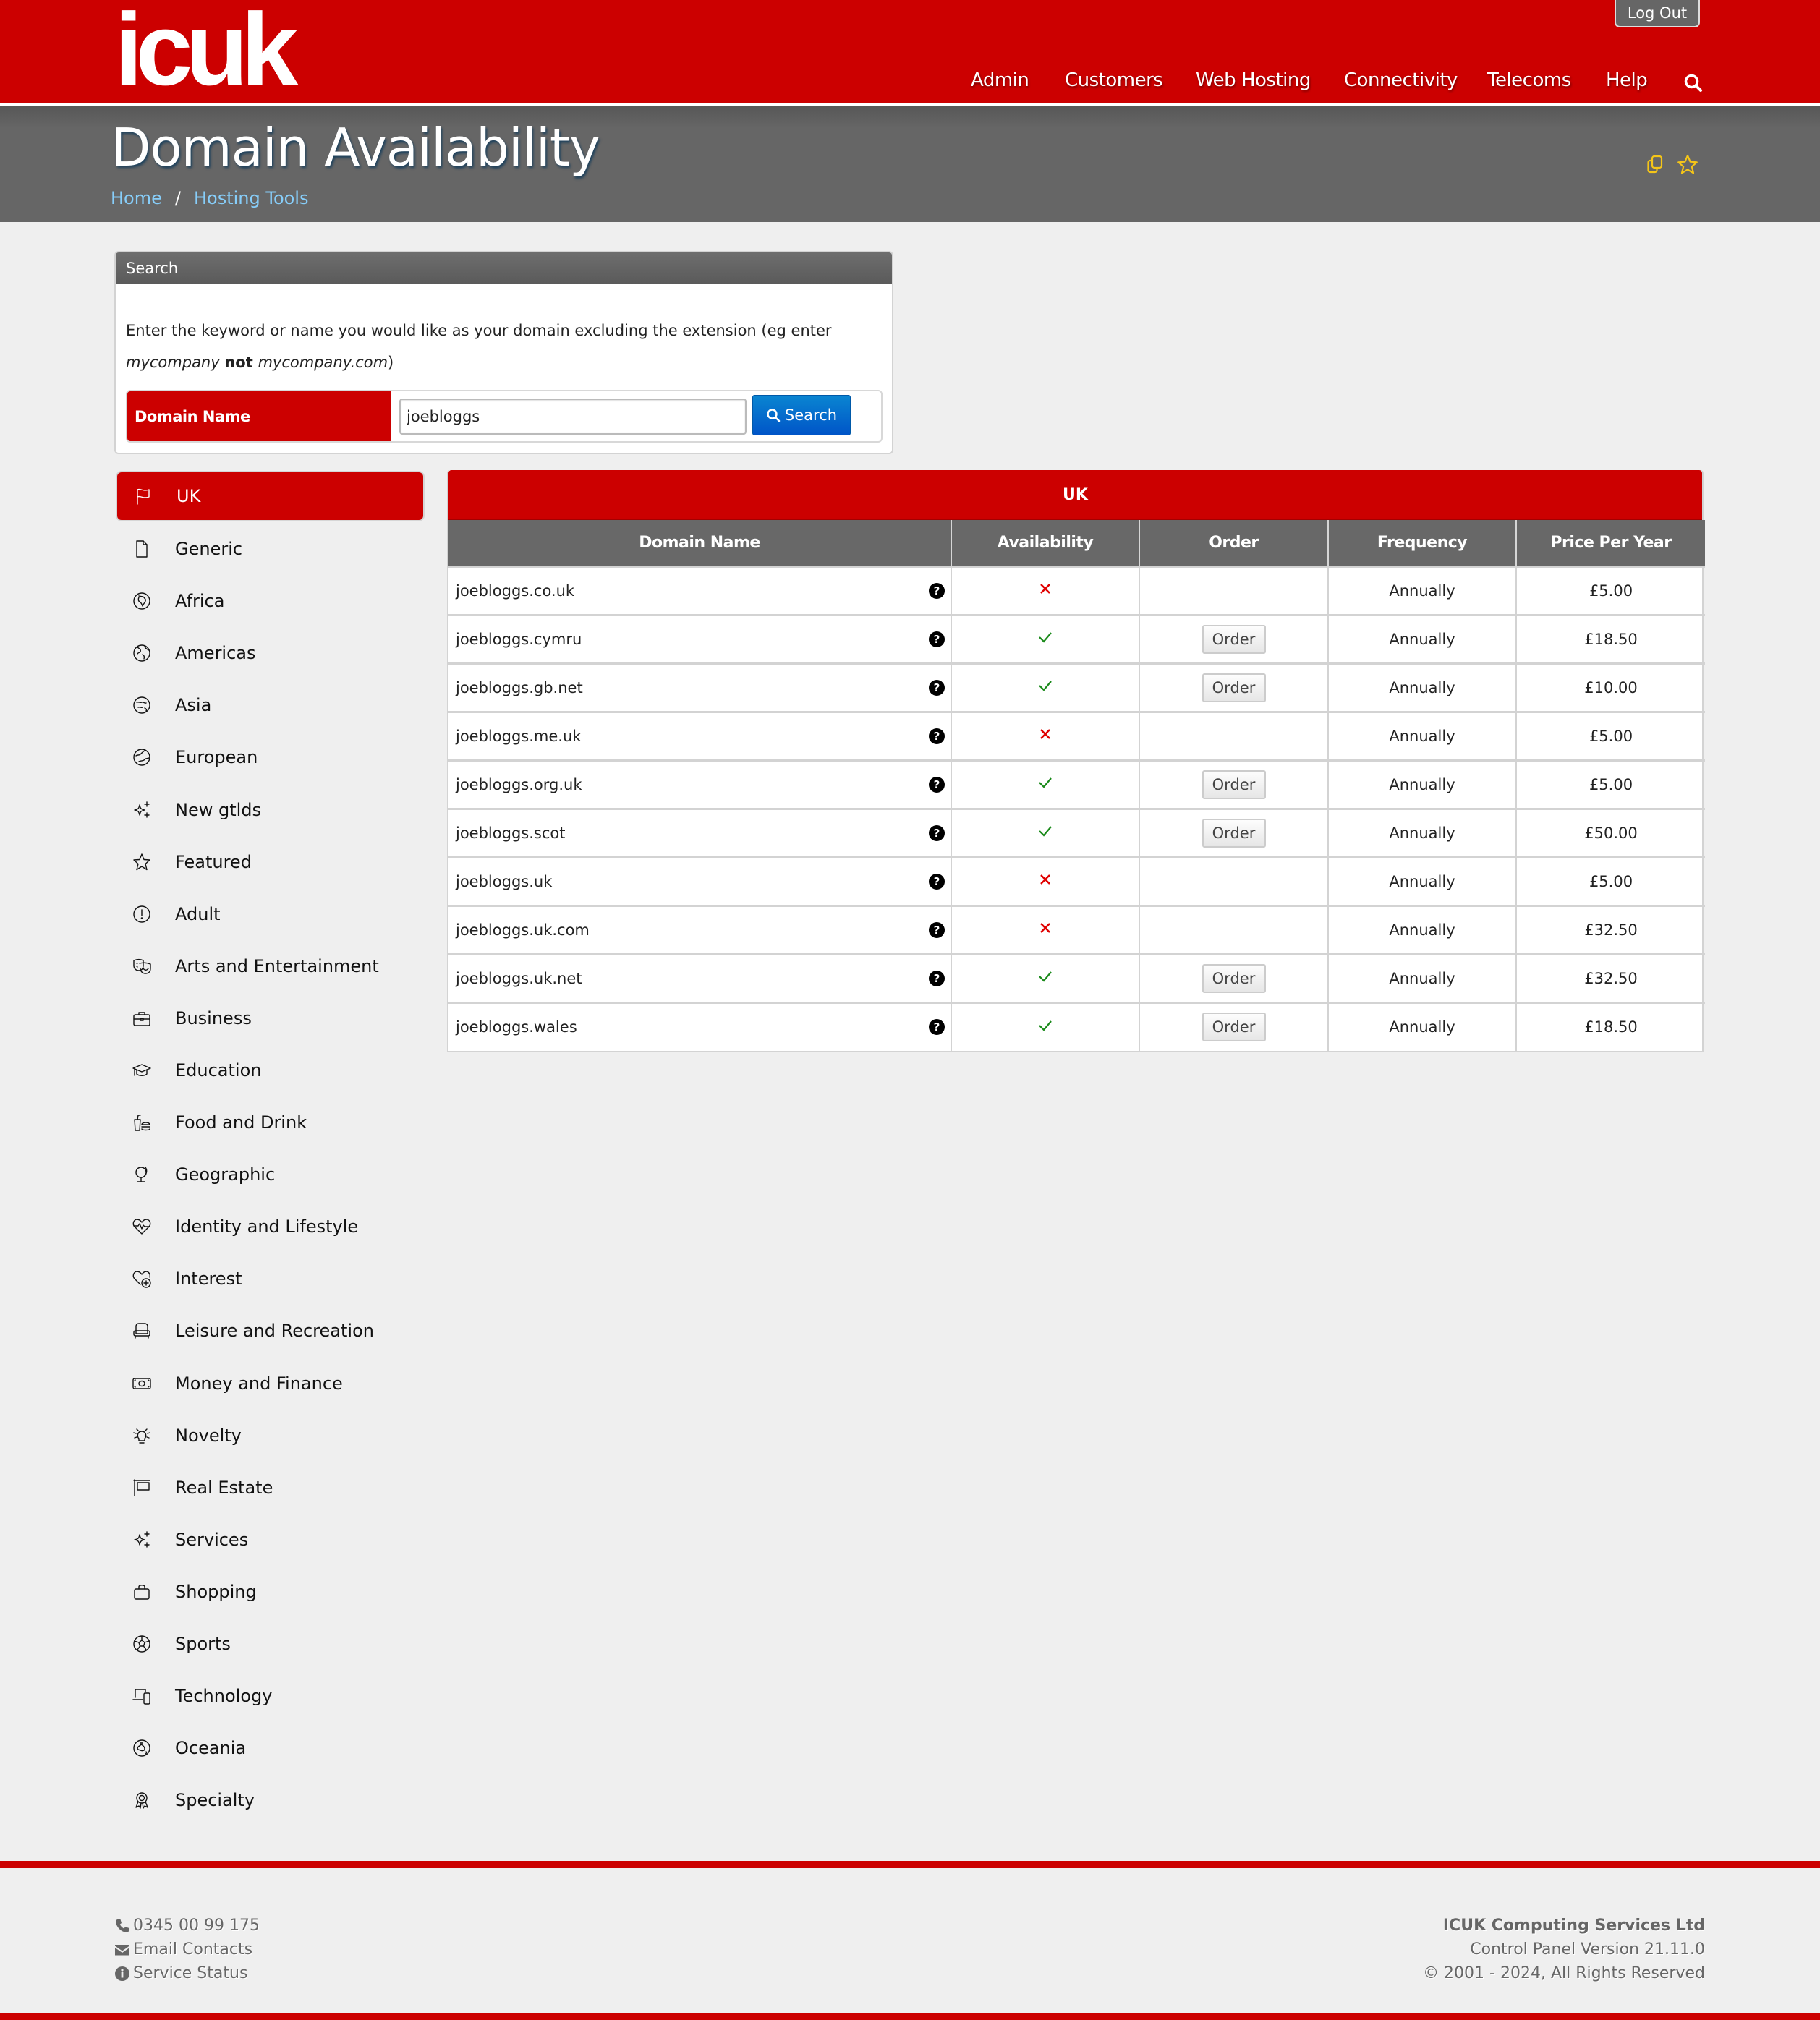 This screenshot has height=2020, width=1820. What do you see at coordinates (270, 705) in the screenshot?
I see `sidebar-item-asia: Asia` at bounding box center [270, 705].